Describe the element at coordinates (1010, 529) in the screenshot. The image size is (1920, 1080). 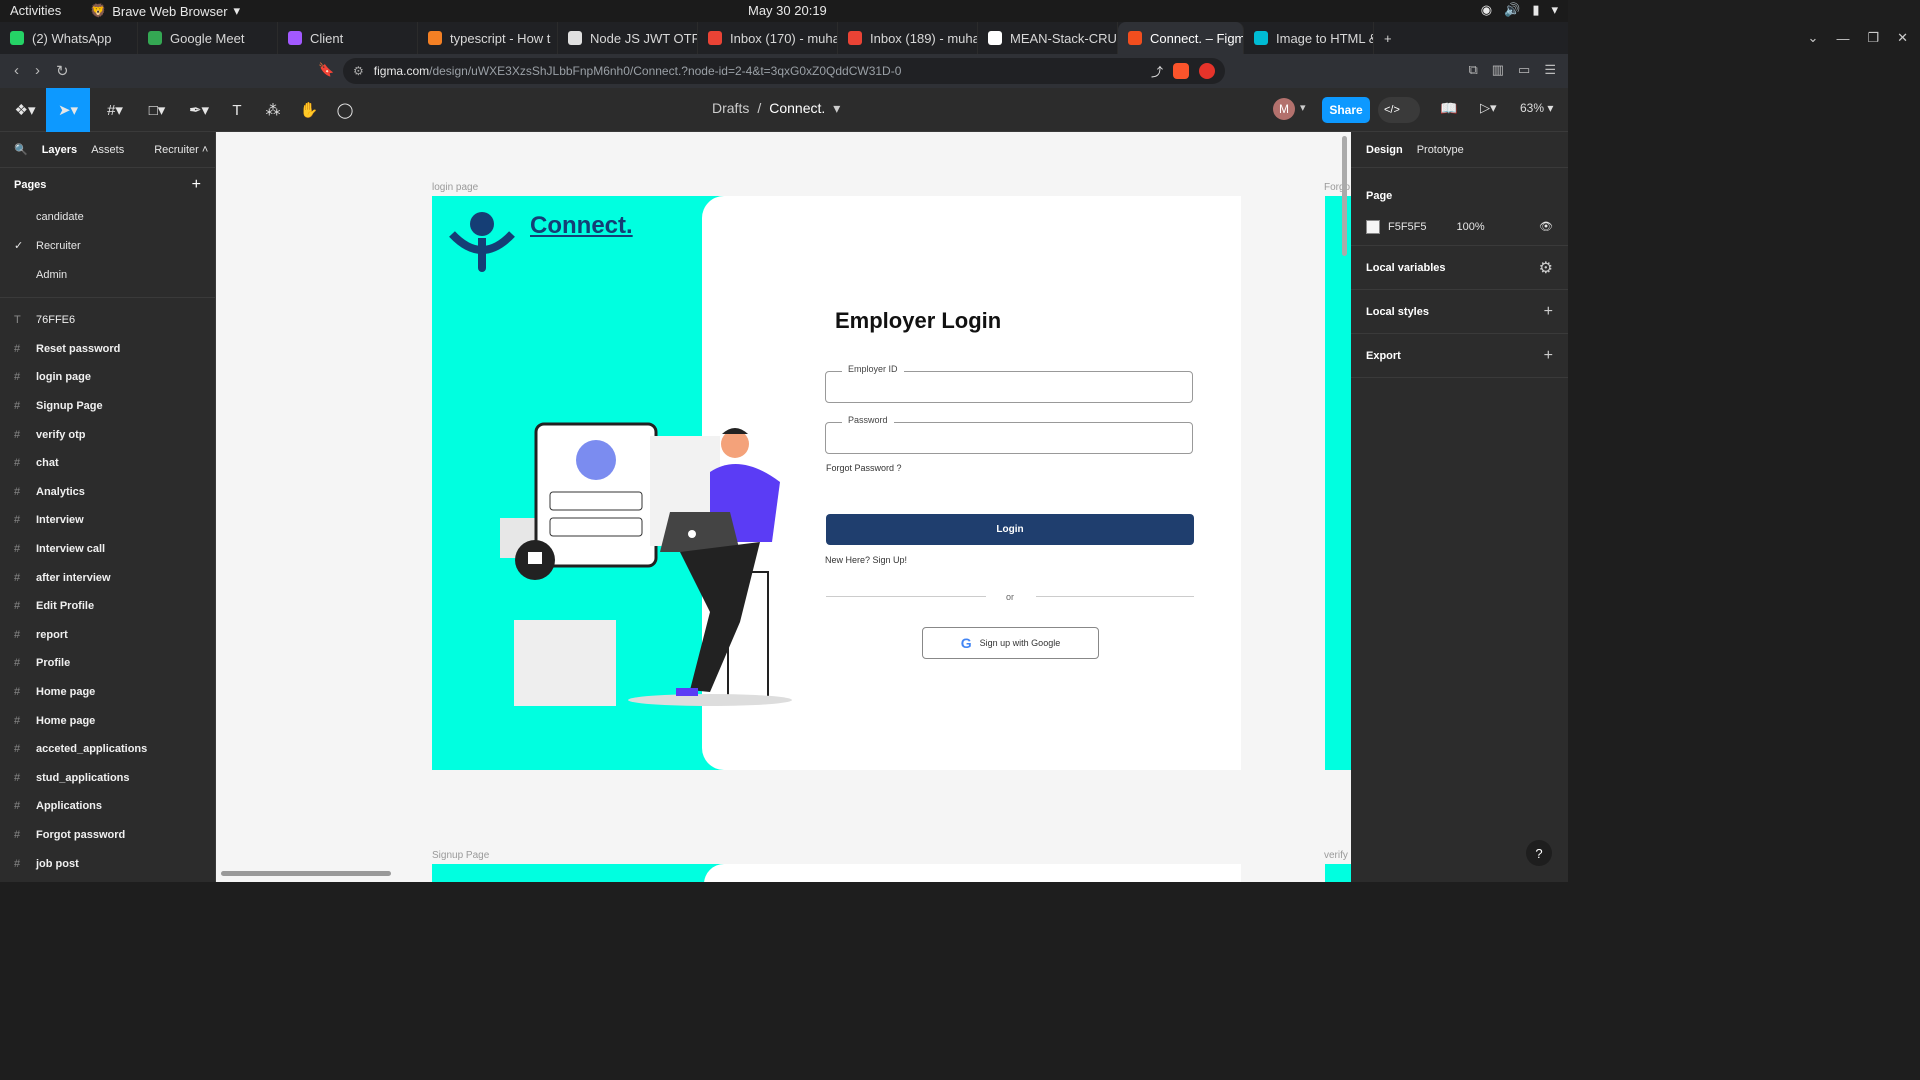
I see `login-button: Login` at that location.